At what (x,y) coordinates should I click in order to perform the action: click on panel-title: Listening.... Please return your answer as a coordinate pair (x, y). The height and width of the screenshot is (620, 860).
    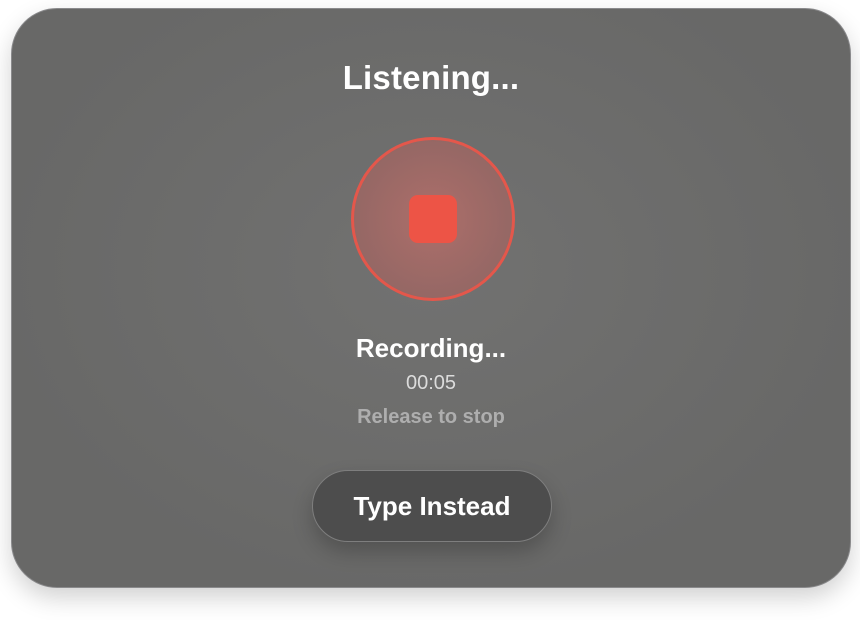
    Looking at the image, I should click on (431, 77).